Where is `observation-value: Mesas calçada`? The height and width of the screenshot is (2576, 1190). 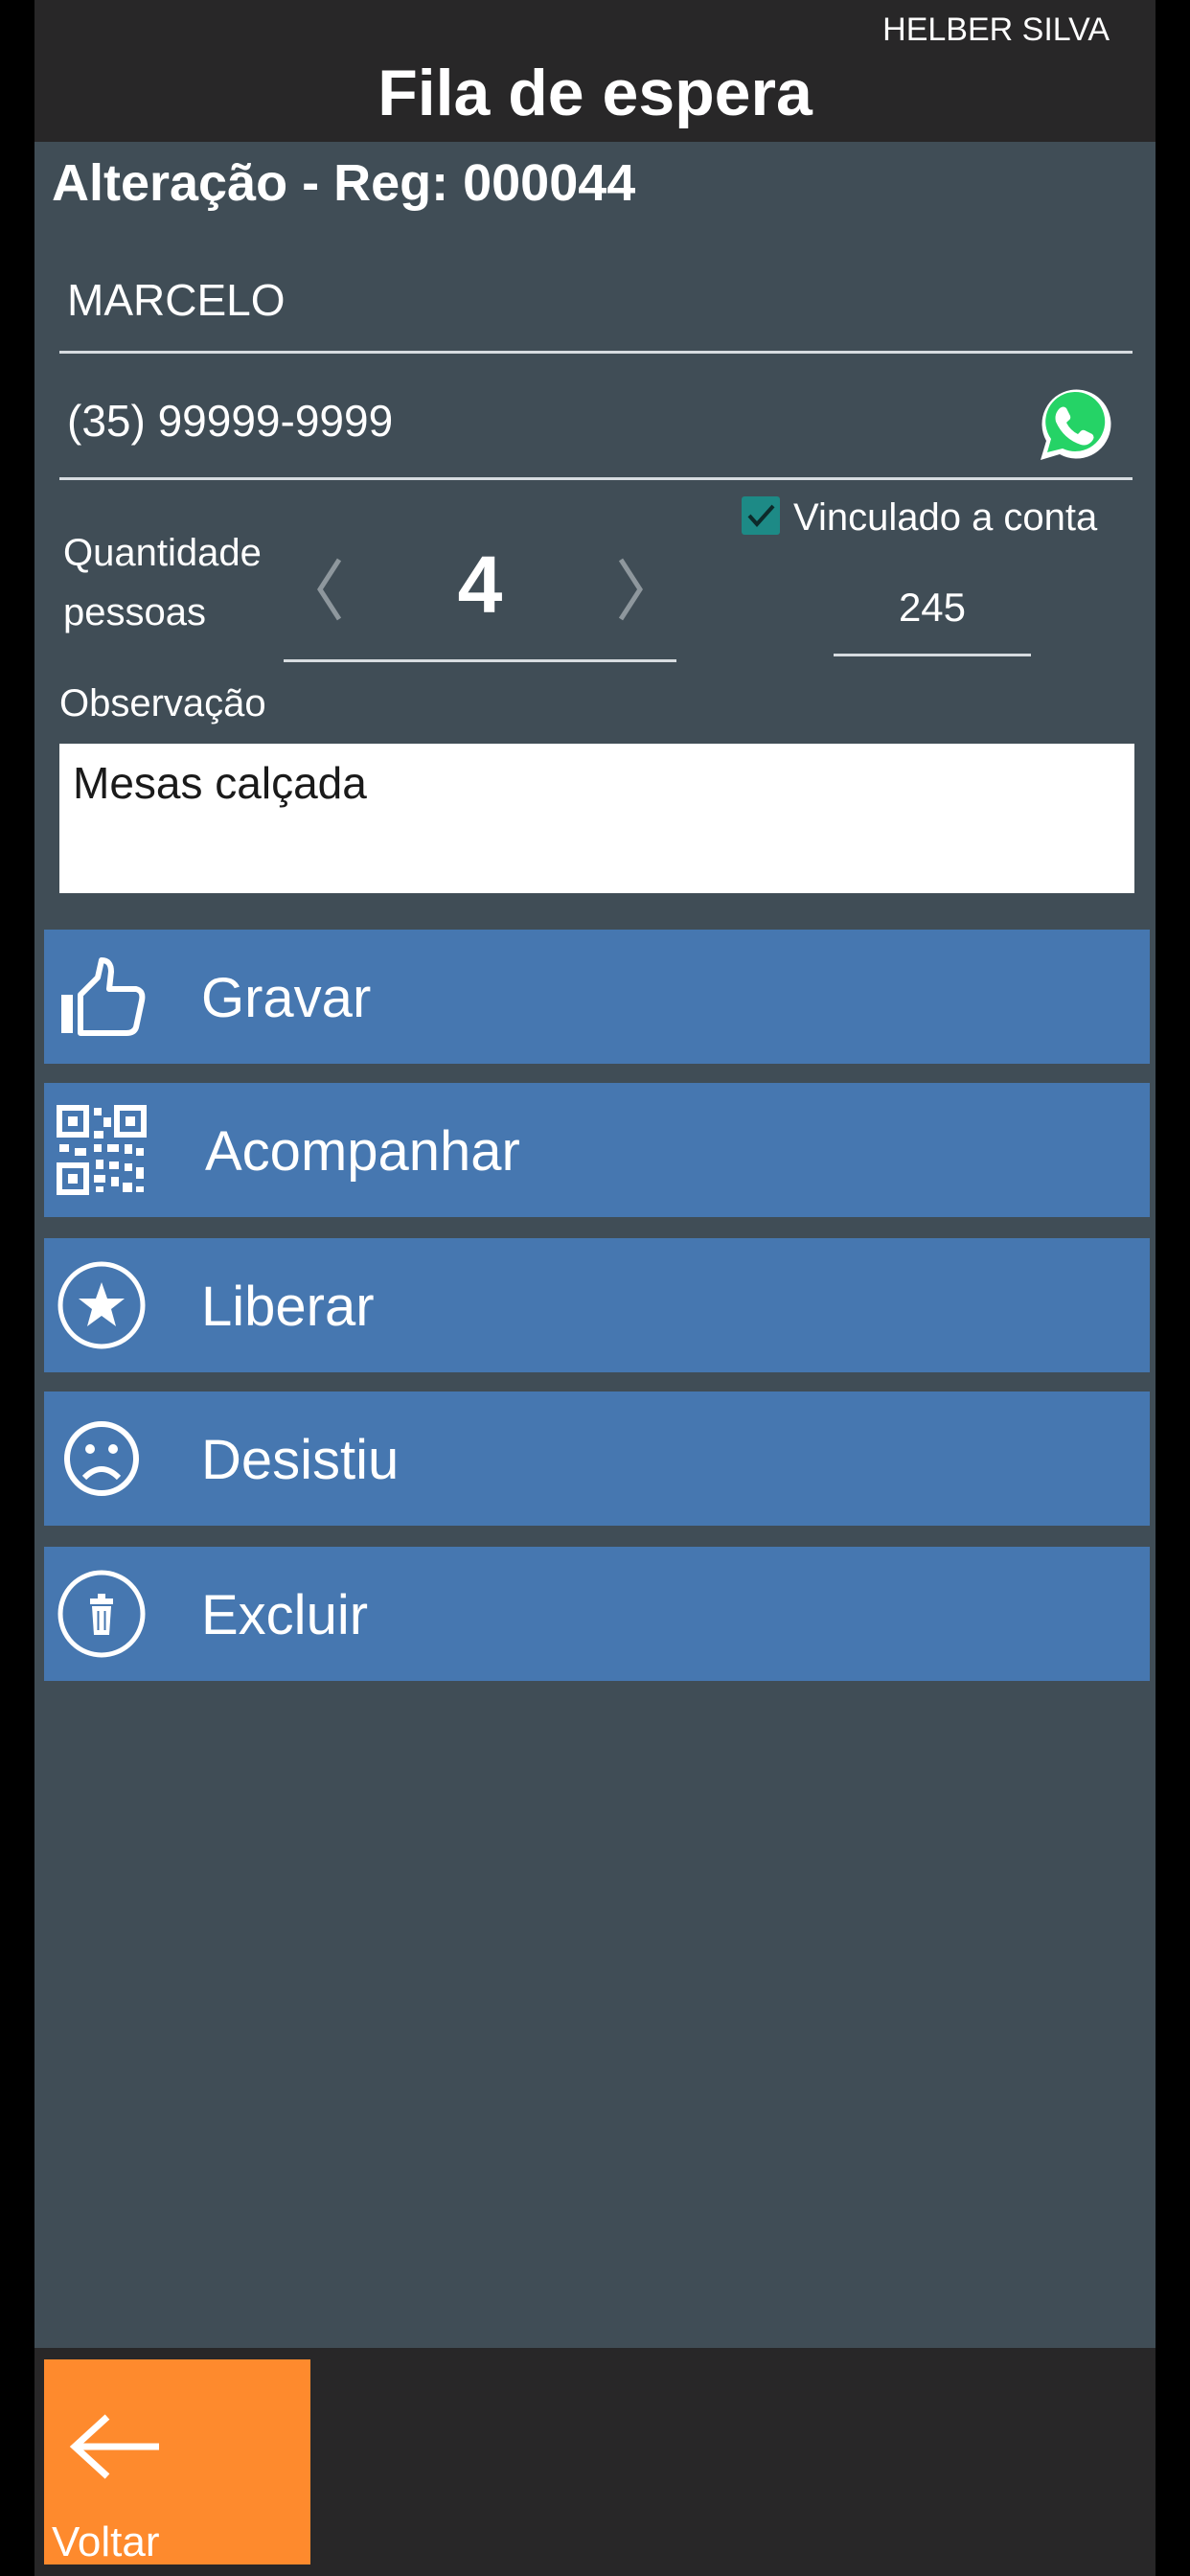 observation-value: Mesas calçada is located at coordinates (220, 783).